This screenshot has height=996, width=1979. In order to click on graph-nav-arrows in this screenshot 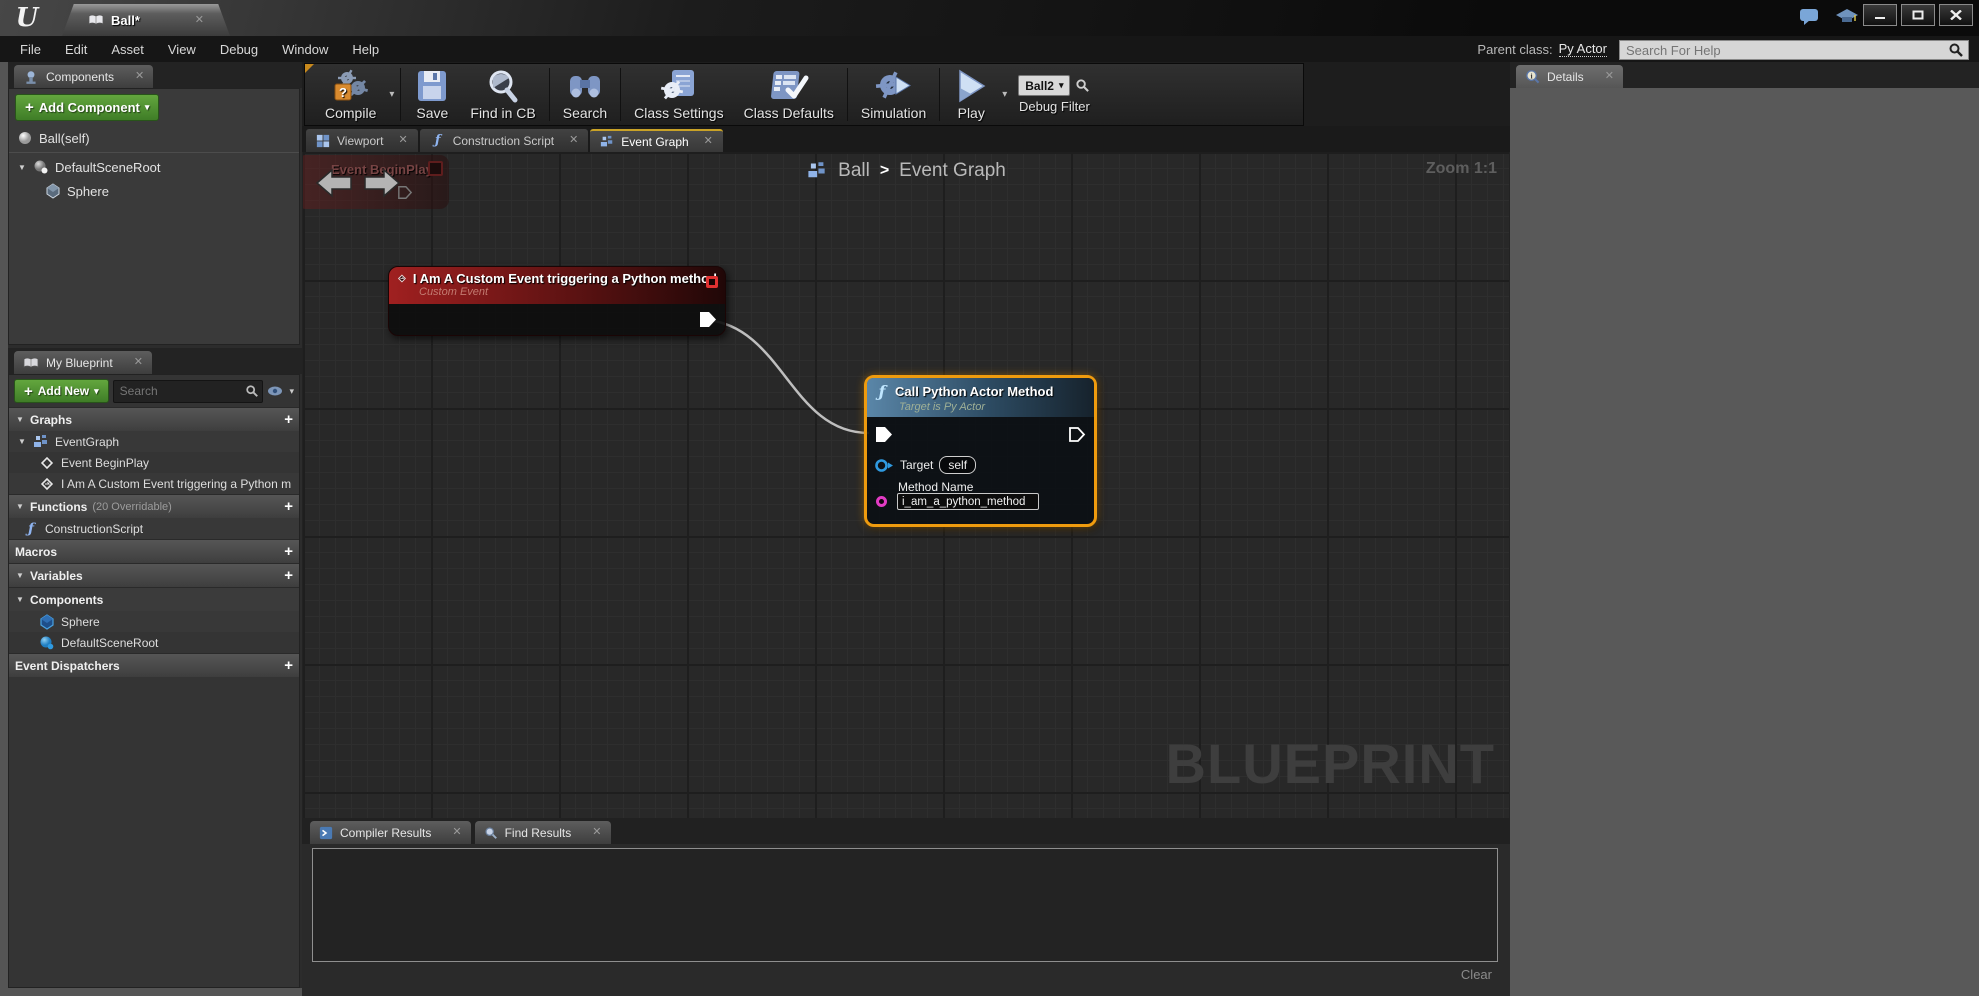, I will do `click(358, 183)`.